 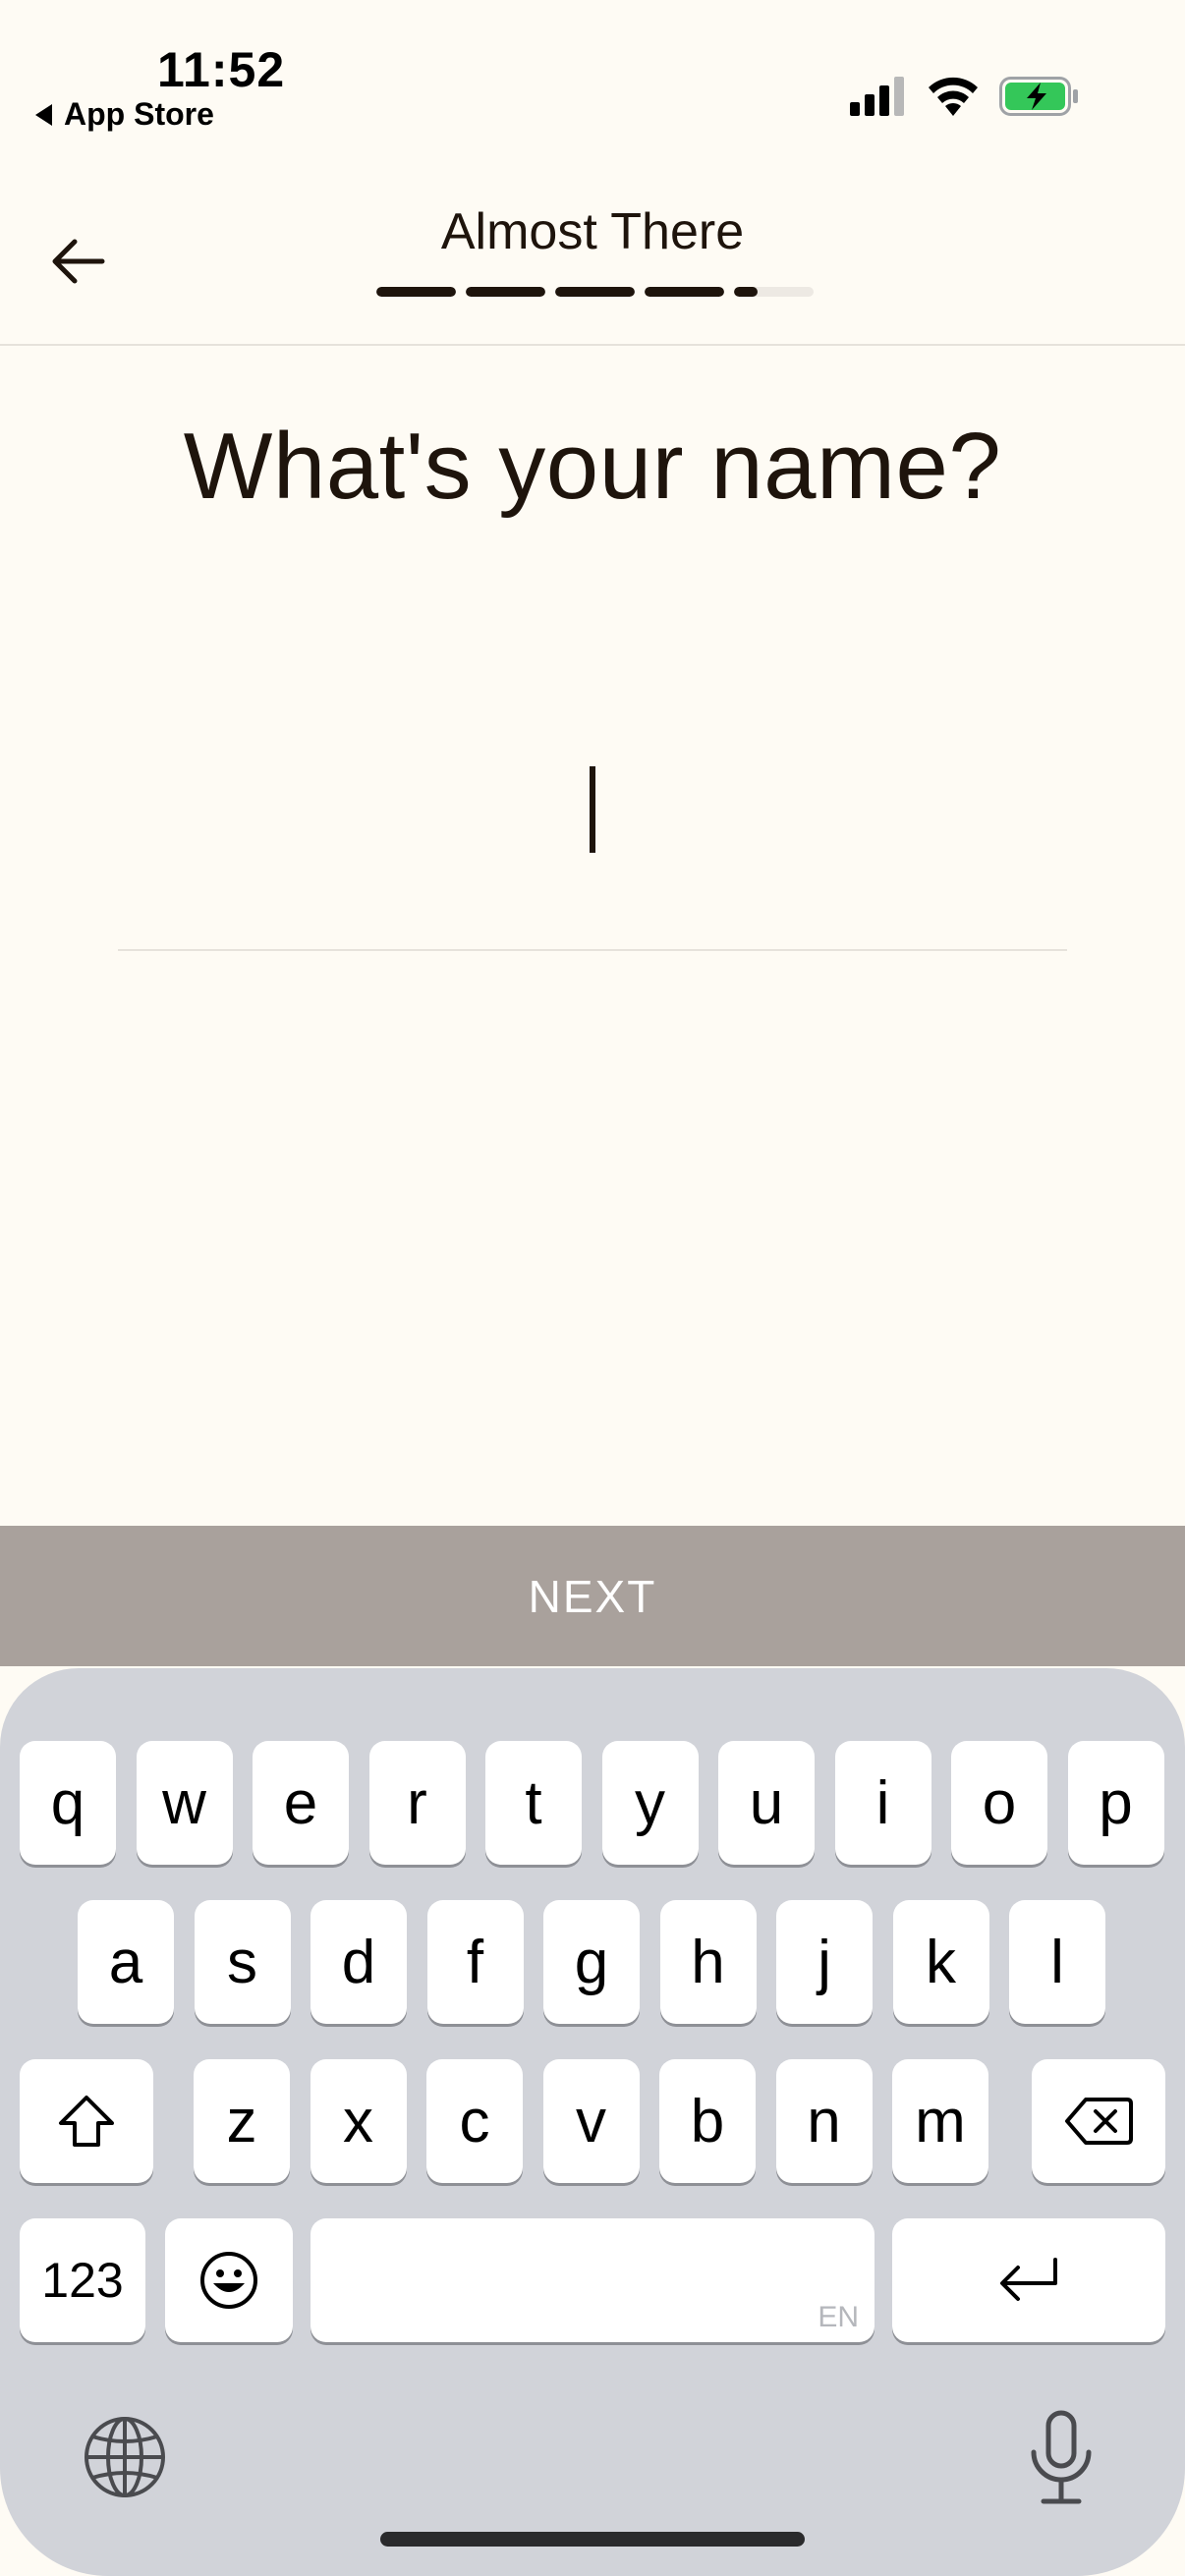 What do you see at coordinates (475, 2121) in the screenshot?
I see `key-c: c` at bounding box center [475, 2121].